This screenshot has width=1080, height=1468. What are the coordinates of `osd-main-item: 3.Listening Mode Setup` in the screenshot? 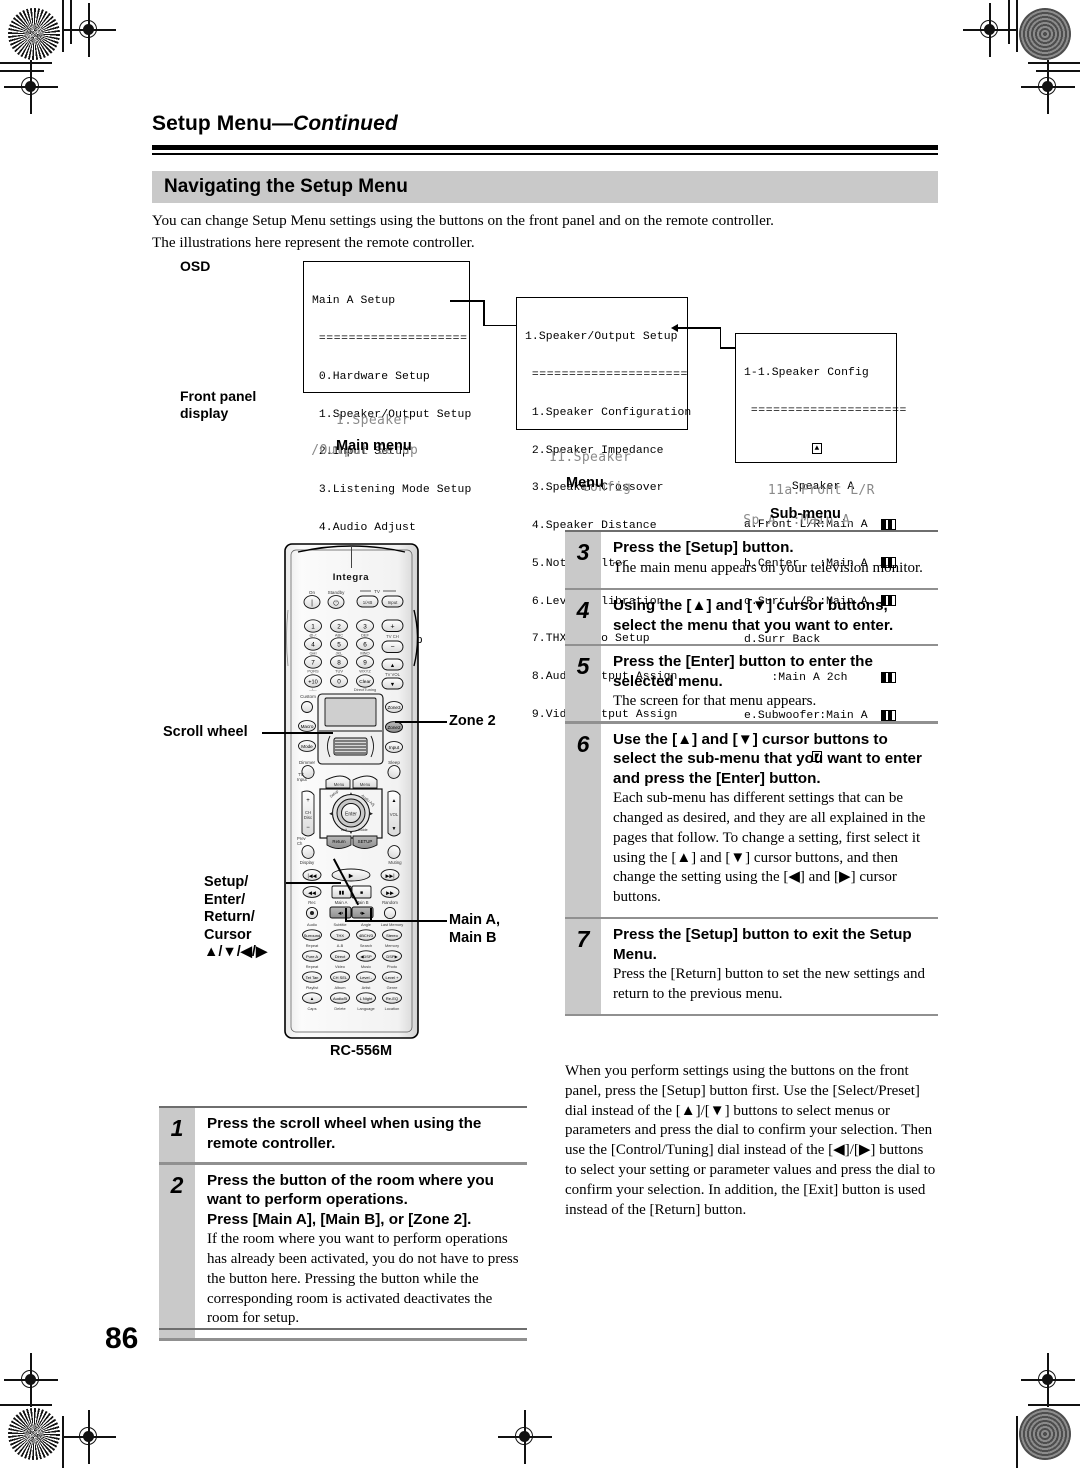 It's located at (395, 490).